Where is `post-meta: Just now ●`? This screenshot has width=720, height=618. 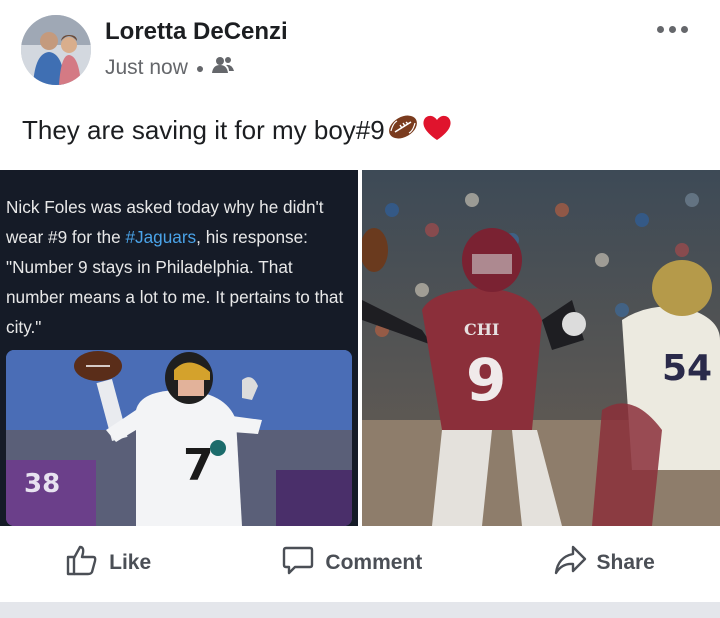 post-meta: Just now ● is located at coordinates (170, 68).